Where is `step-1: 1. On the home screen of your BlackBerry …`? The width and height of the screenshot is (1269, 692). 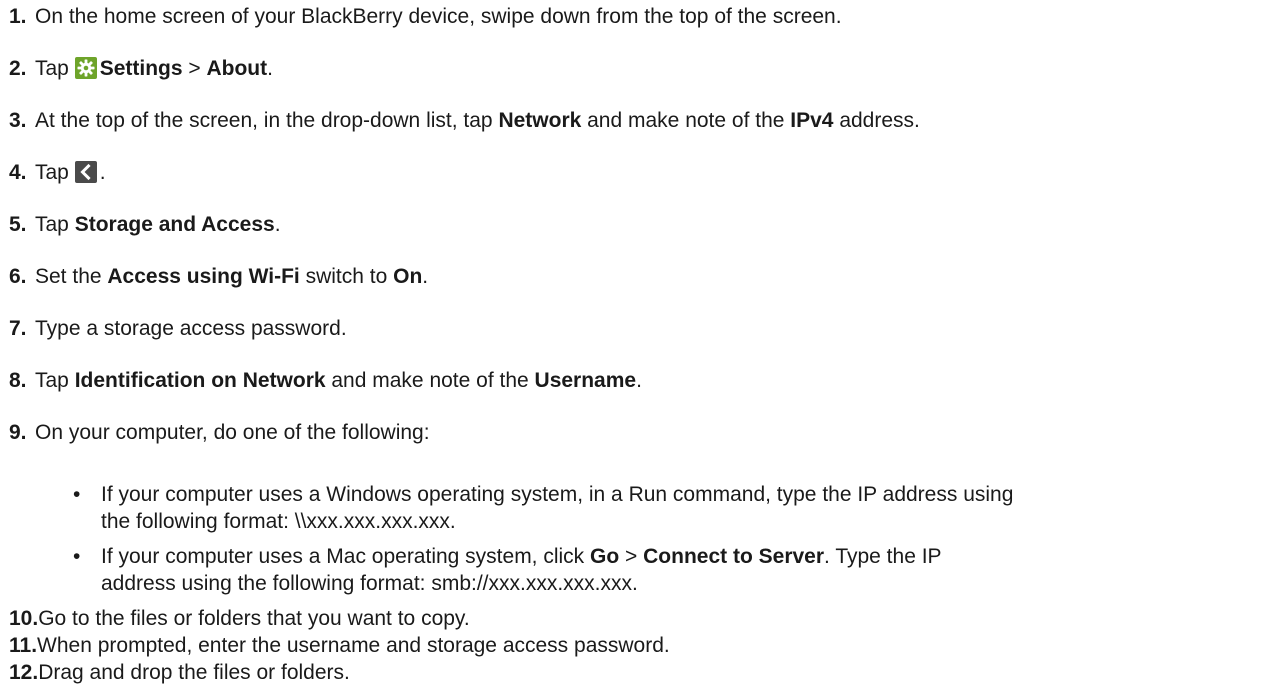 step-1: 1. On the home screen of your BlackBerry … is located at coordinates (425, 16).